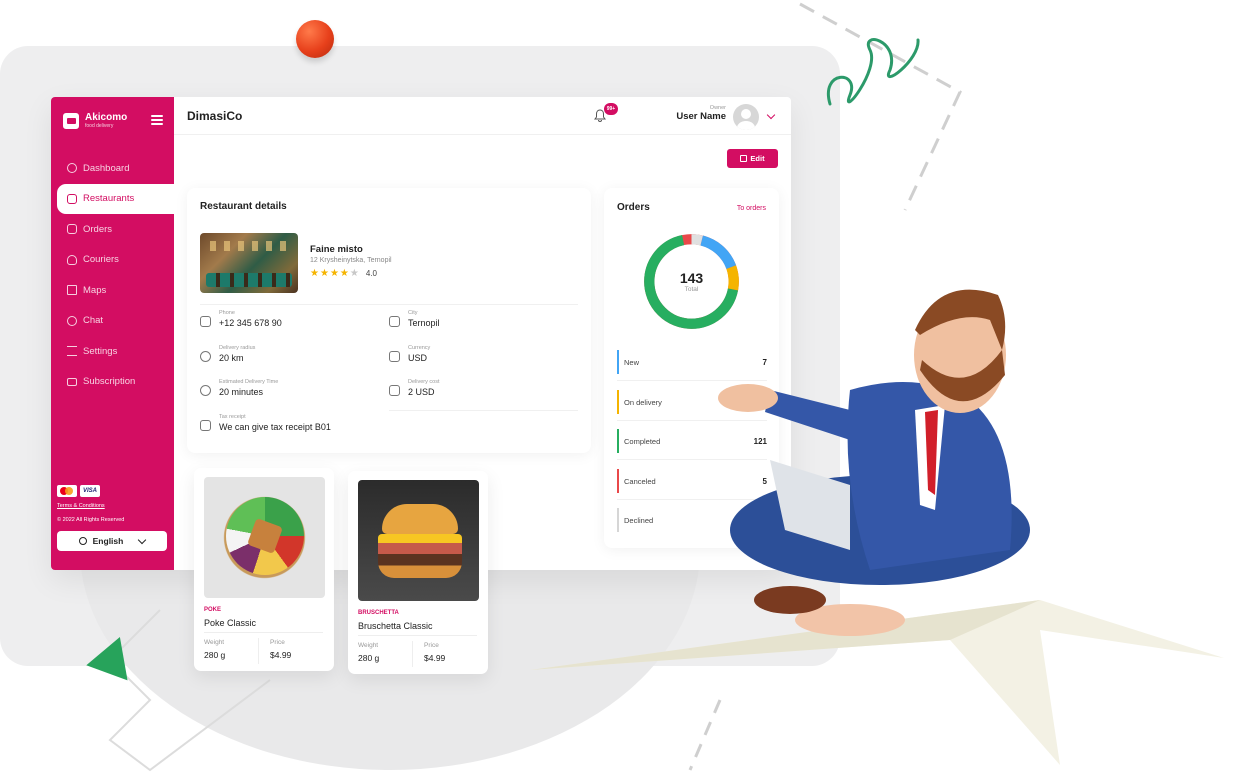 The width and height of the screenshot is (1244, 778). I want to click on sidebar-item-dashboard: Dashboard, so click(112, 168).